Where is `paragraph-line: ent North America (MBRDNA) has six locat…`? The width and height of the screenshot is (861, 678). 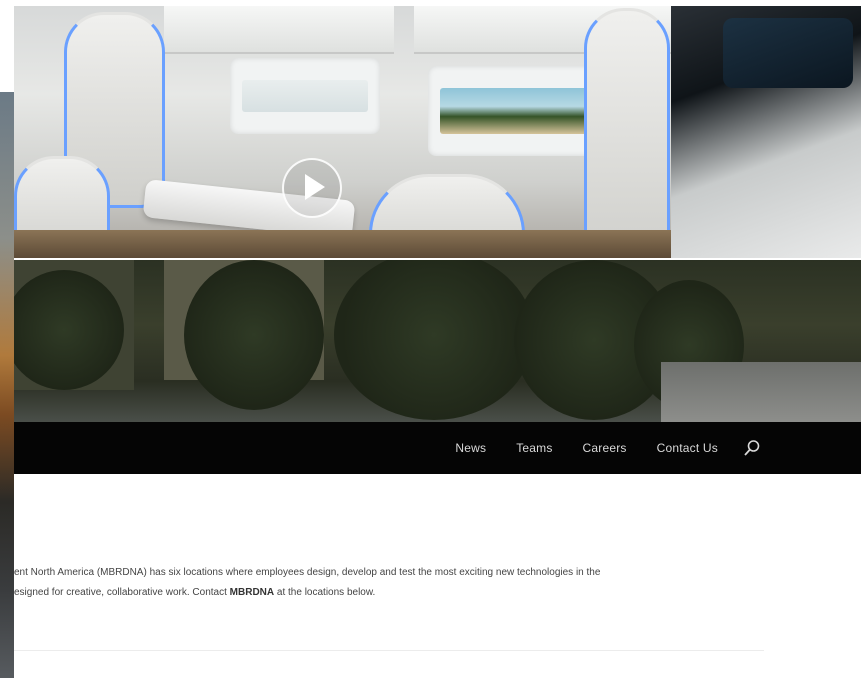 paragraph-line: ent North America (MBRDNA) has six locat… is located at coordinates (307, 572).